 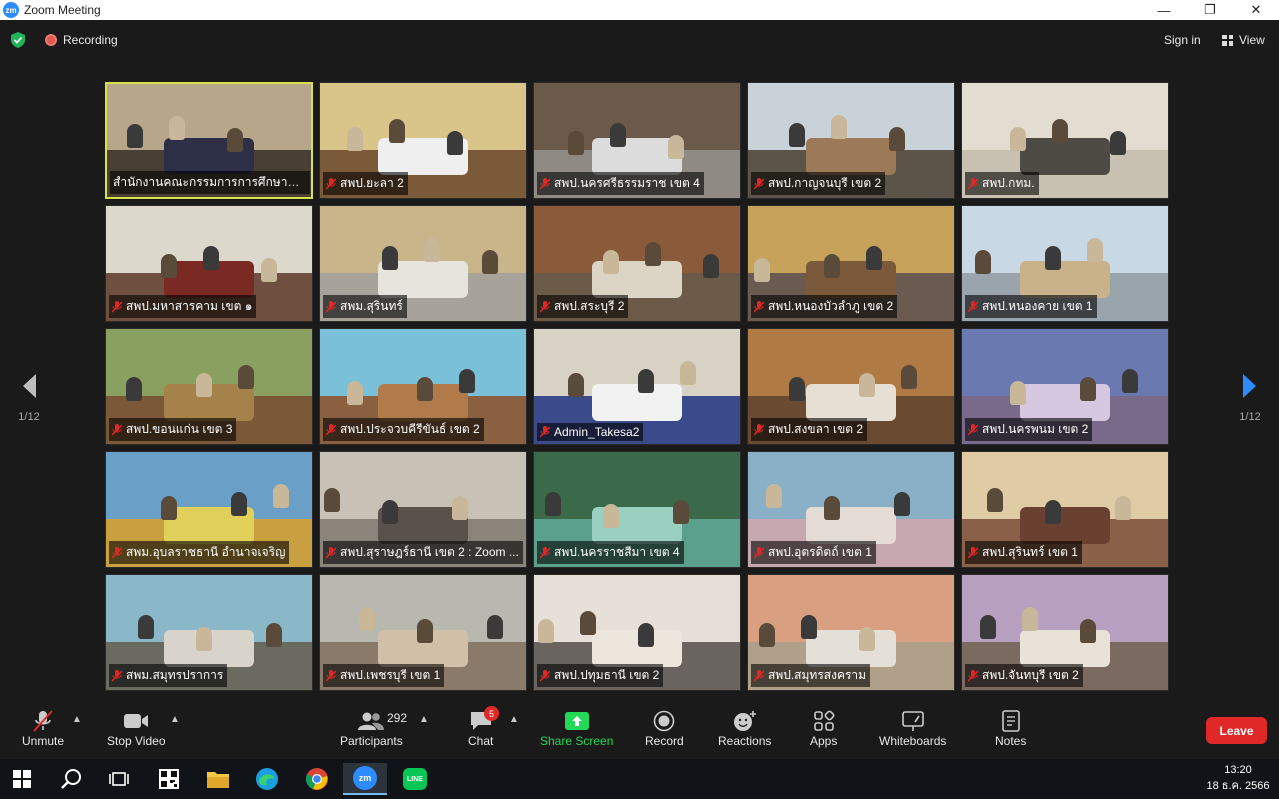 I want to click on chat-caret-icon: ▲, so click(x=514, y=719).